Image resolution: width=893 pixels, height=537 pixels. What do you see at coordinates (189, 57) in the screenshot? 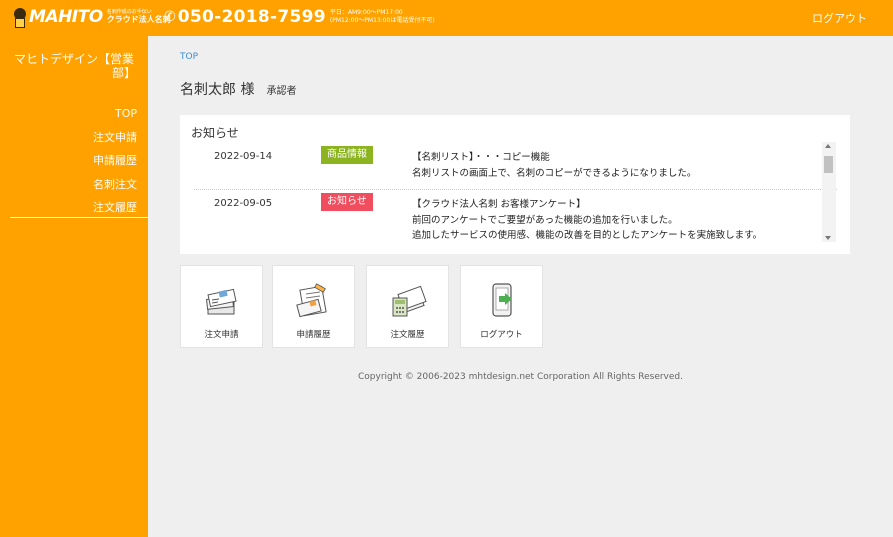
I see `breadcrumb-top: TOP` at bounding box center [189, 57].